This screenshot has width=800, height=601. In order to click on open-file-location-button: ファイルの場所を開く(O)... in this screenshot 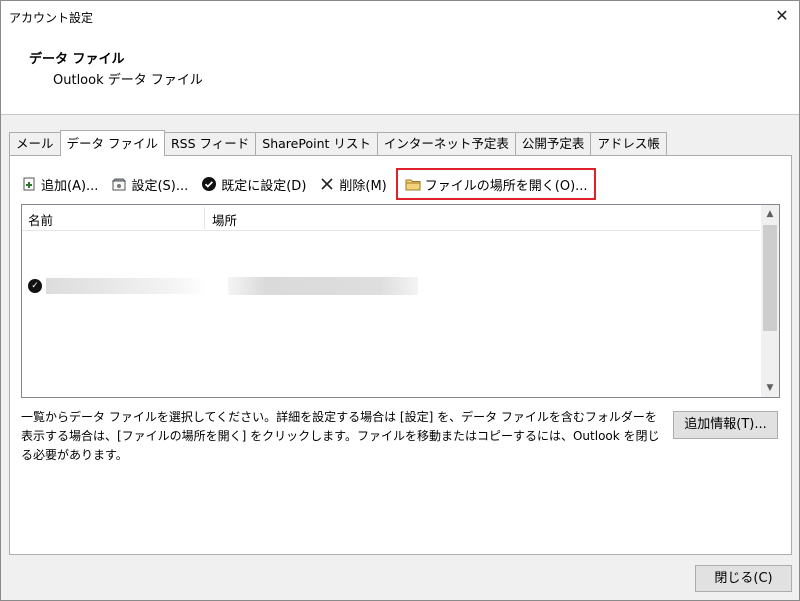, I will do `click(495, 184)`.